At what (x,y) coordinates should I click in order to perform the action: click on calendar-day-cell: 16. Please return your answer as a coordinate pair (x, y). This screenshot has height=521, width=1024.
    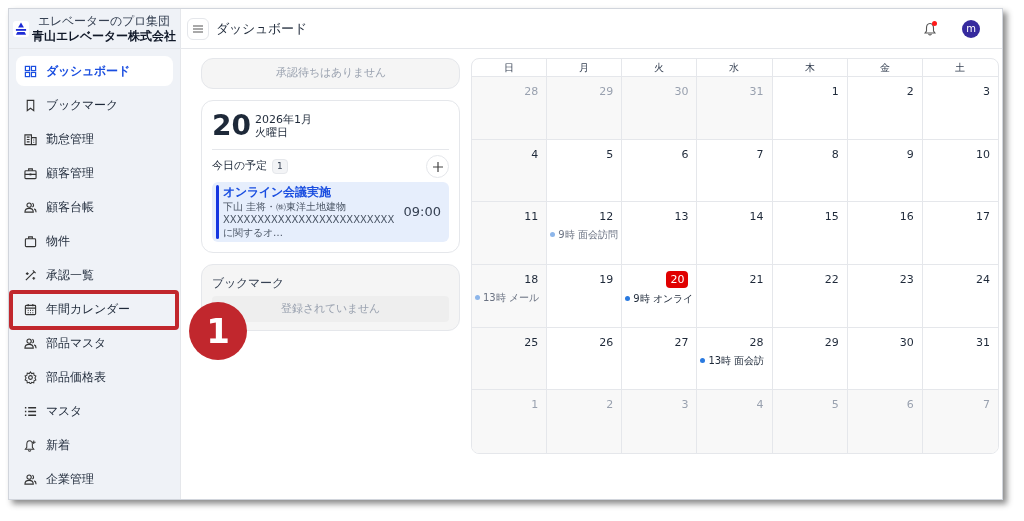
    Looking at the image, I should click on (885, 233).